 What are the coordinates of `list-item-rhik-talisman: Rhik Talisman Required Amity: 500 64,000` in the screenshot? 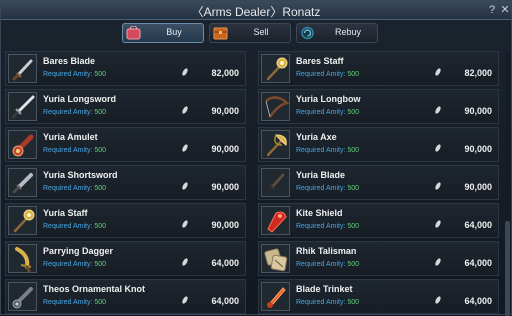 It's located at (378, 258).